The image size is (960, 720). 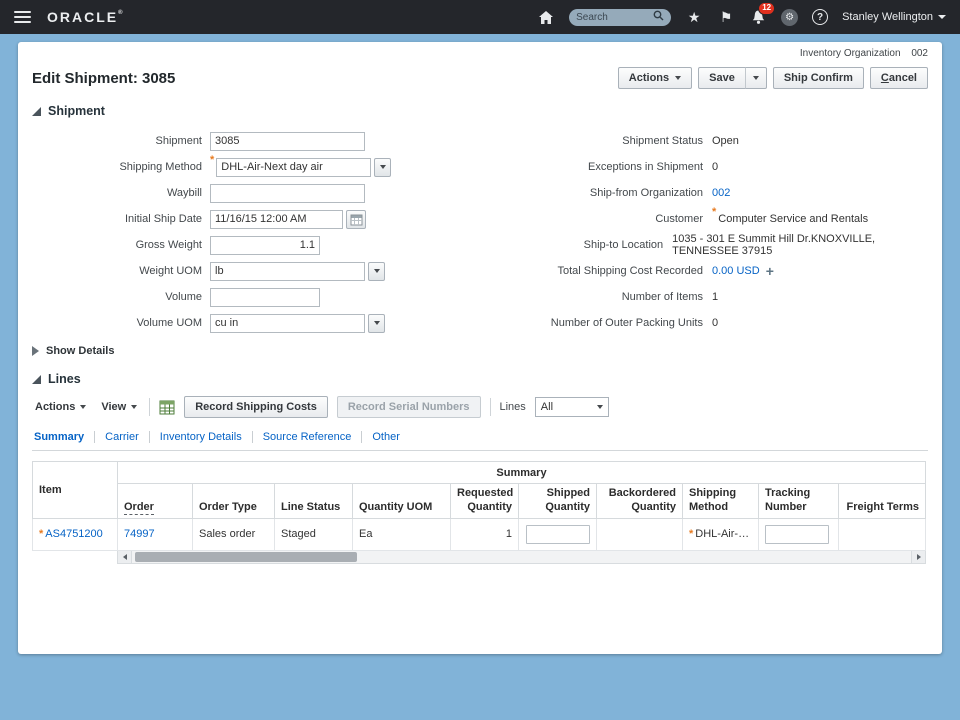 I want to click on shipment-section-header: Shipment, so click(x=480, y=111).